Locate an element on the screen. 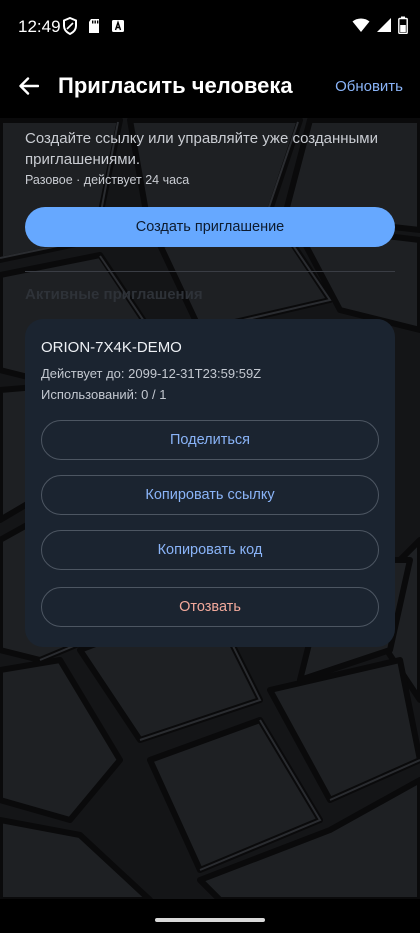 The width and height of the screenshot is (420, 933). invite-code: ORION-7X4K-DEMO is located at coordinates (111, 347).